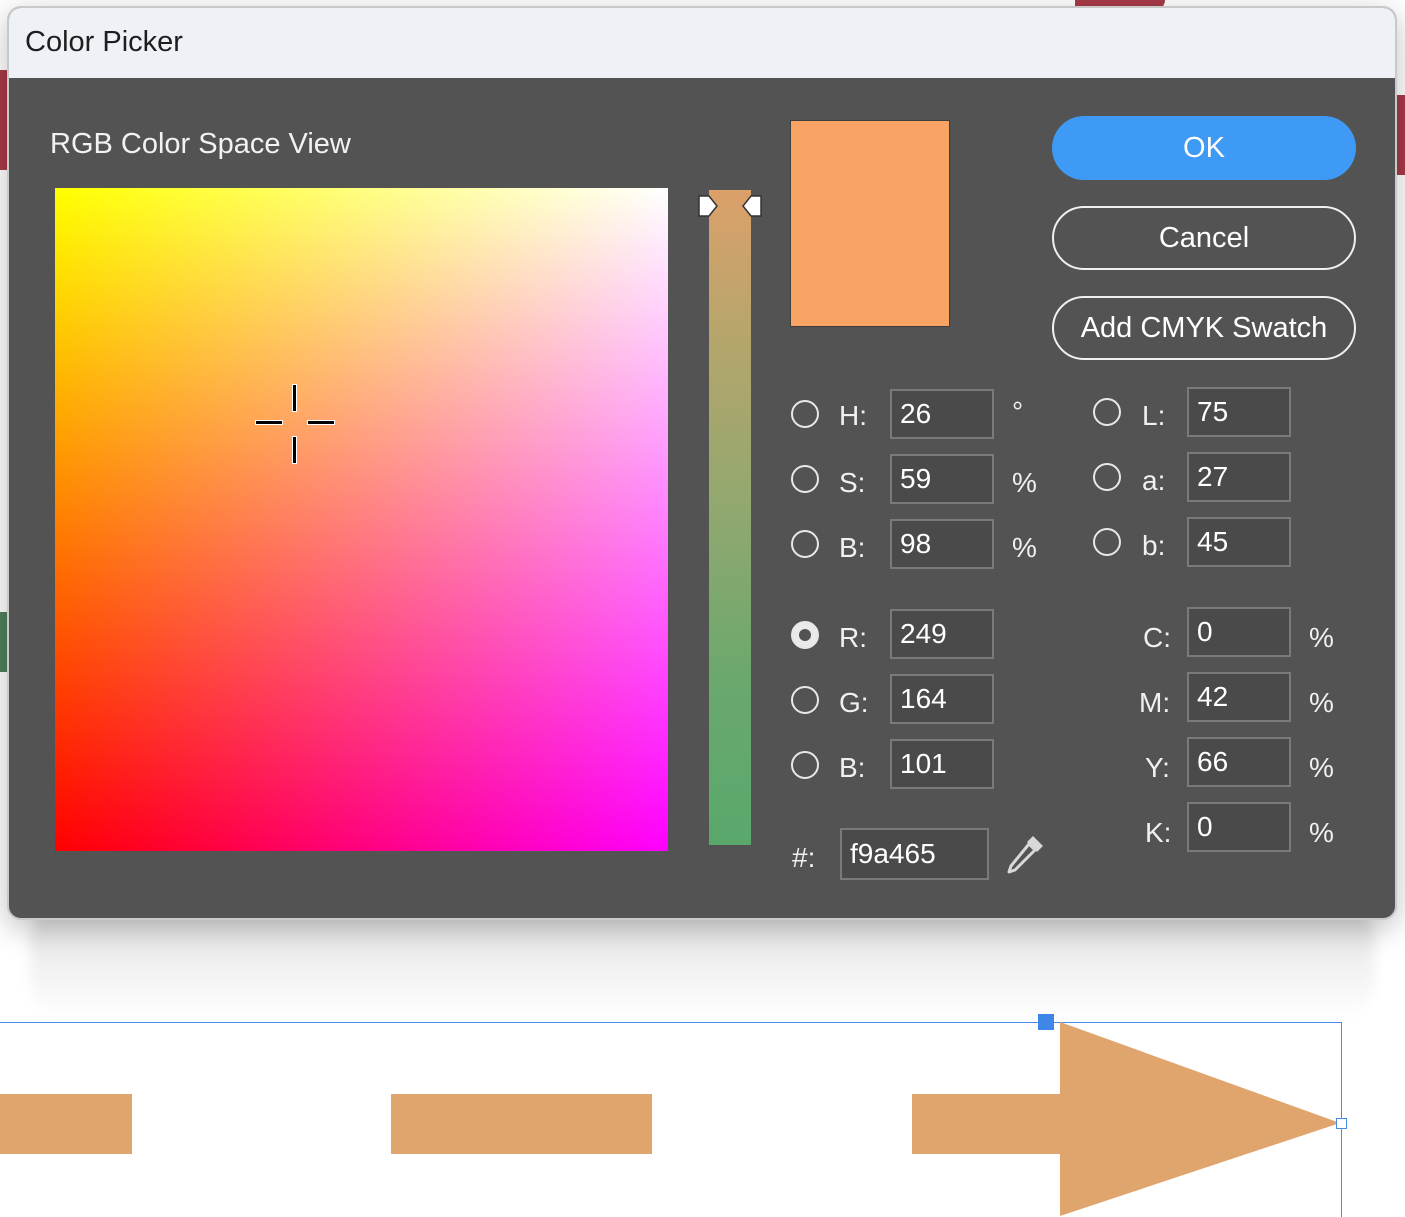 This screenshot has height=1217, width=1405. Describe the element at coordinates (805, 414) in the screenshot. I see `radio-hue` at that location.